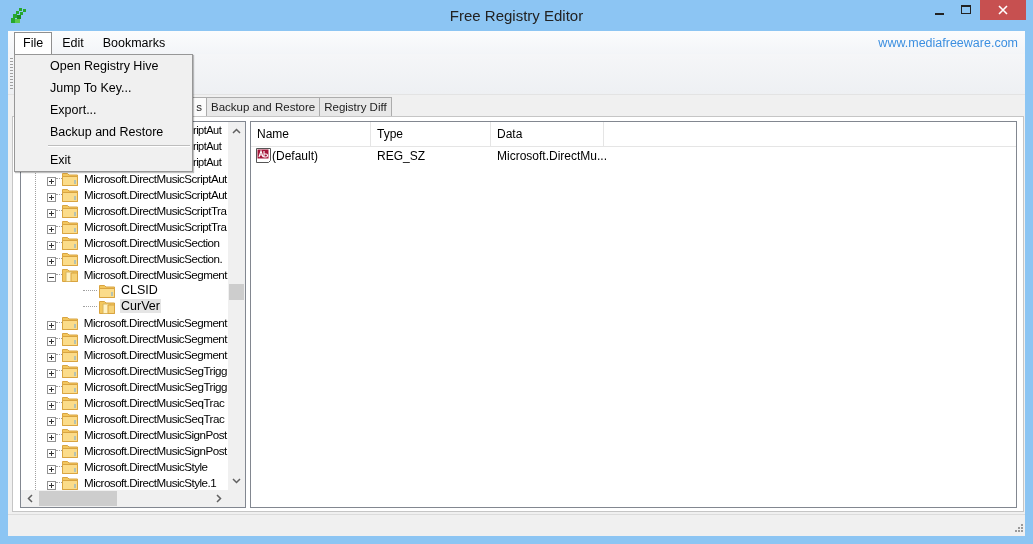  Describe the element at coordinates (146, 466) in the screenshot. I see `tree-item: Microsoft.DirectMusicStyle` at that location.